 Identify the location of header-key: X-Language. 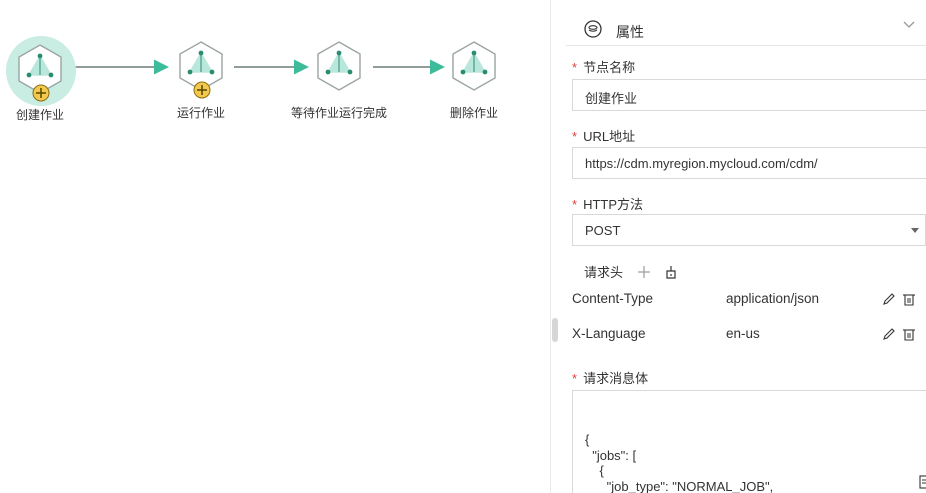
(609, 333).